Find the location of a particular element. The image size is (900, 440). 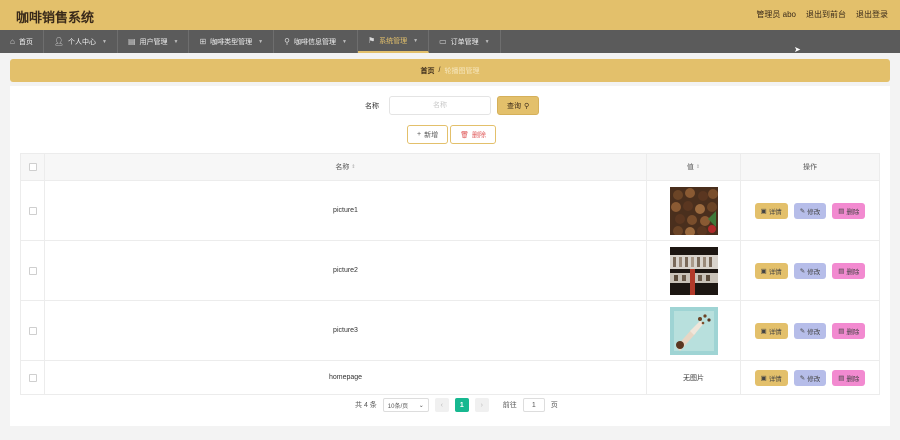

coffee-beans-image is located at coordinates (693, 210).